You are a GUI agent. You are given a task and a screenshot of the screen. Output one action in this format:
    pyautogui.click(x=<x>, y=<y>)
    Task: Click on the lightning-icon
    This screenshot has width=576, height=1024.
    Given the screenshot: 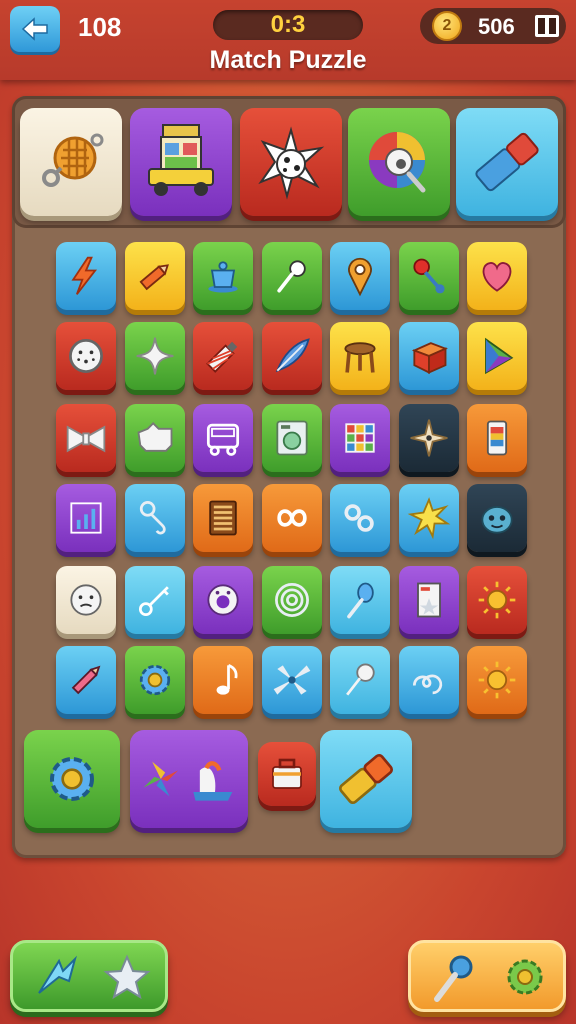 What is the action you would take?
    pyautogui.click(x=84, y=275)
    